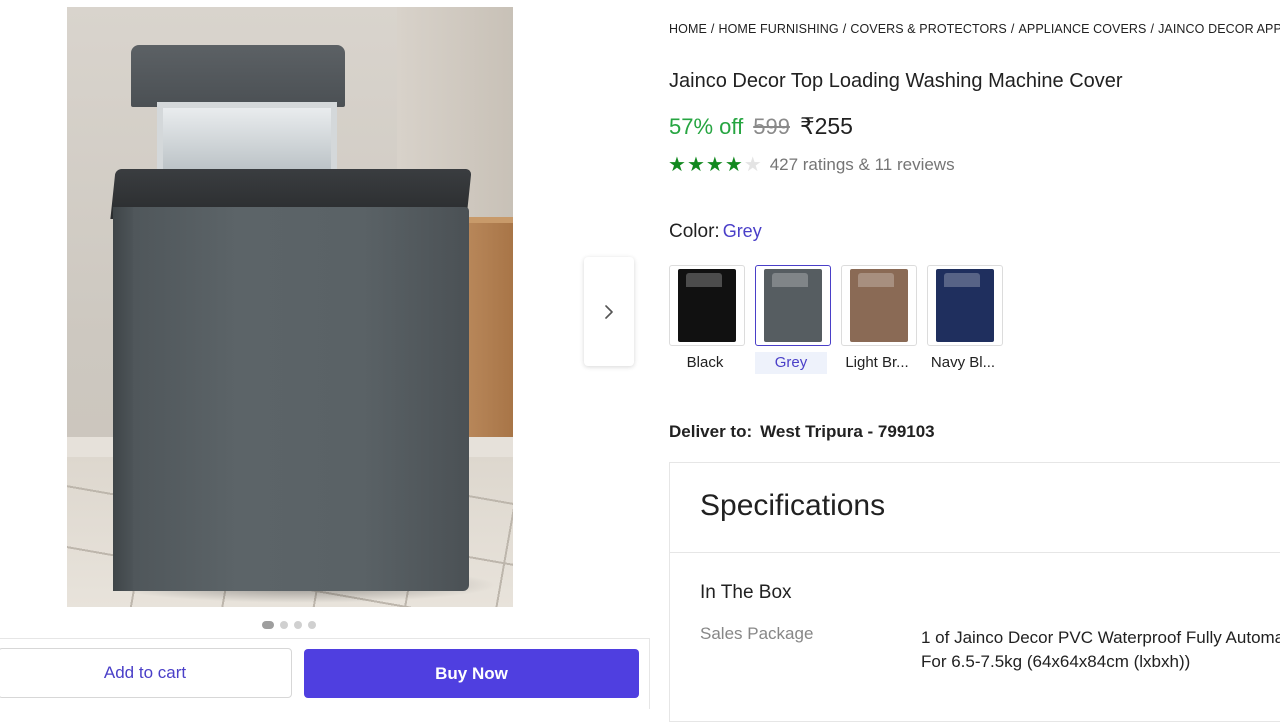  What do you see at coordinates (771, 126) in the screenshot?
I see `original-price: 599` at bounding box center [771, 126].